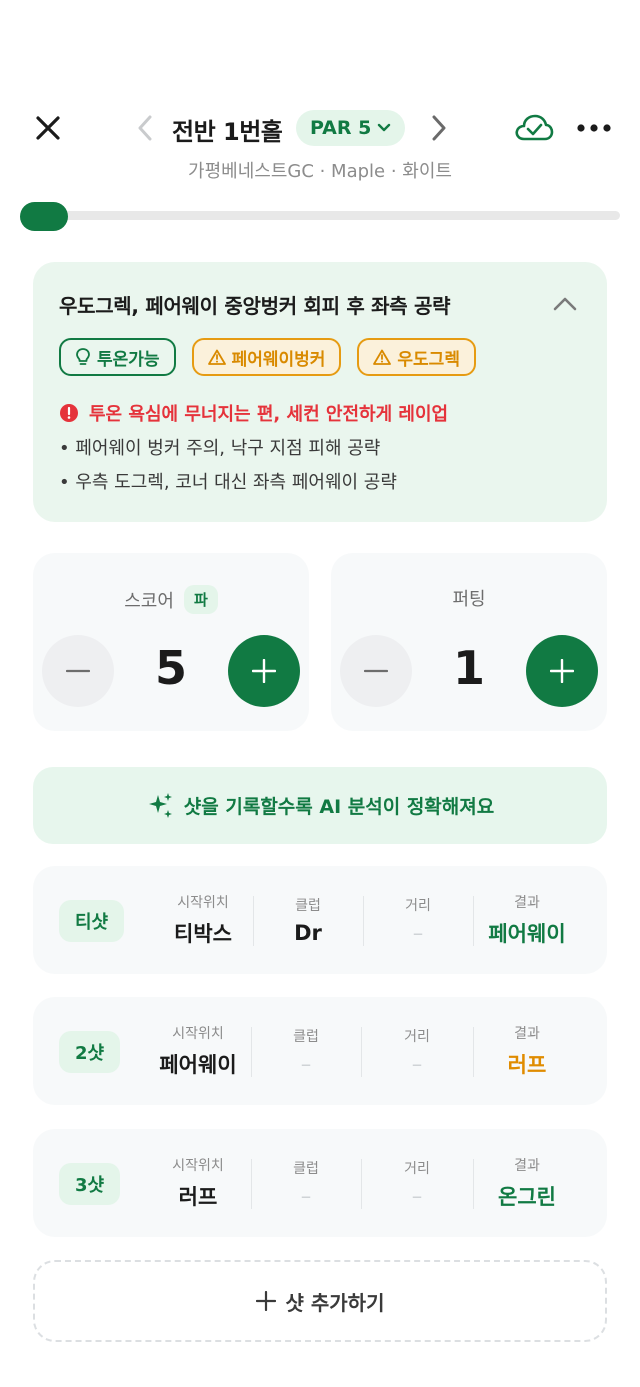 Image resolution: width=640 pixels, height=1387 pixels. What do you see at coordinates (227, 132) in the screenshot?
I see `hole-title: 전반 1번홀` at bounding box center [227, 132].